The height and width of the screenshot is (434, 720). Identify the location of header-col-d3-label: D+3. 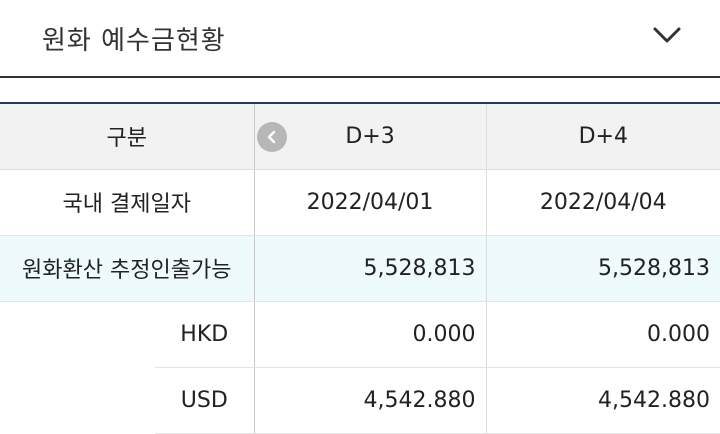
(370, 136).